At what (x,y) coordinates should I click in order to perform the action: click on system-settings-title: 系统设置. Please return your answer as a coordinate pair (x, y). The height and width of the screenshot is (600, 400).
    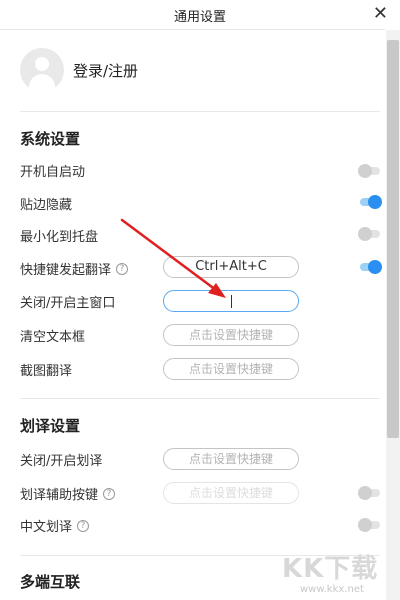
    Looking at the image, I should click on (50, 139).